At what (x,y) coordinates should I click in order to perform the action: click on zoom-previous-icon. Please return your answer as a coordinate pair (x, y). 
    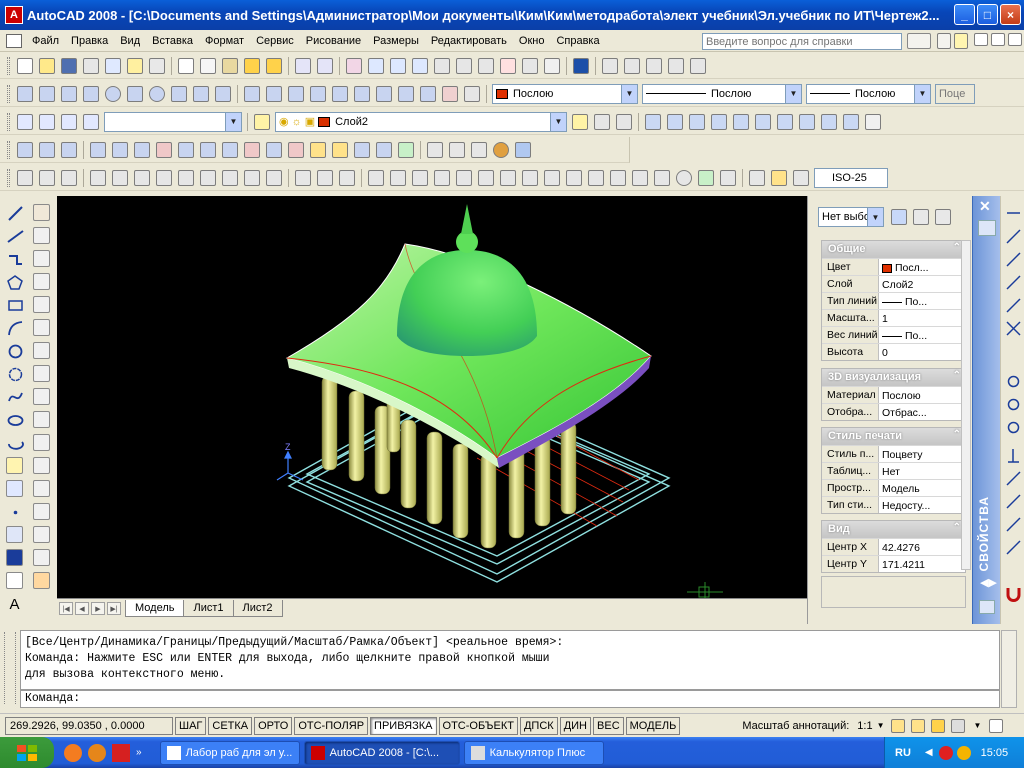
    Looking at the image, I should click on (420, 65).